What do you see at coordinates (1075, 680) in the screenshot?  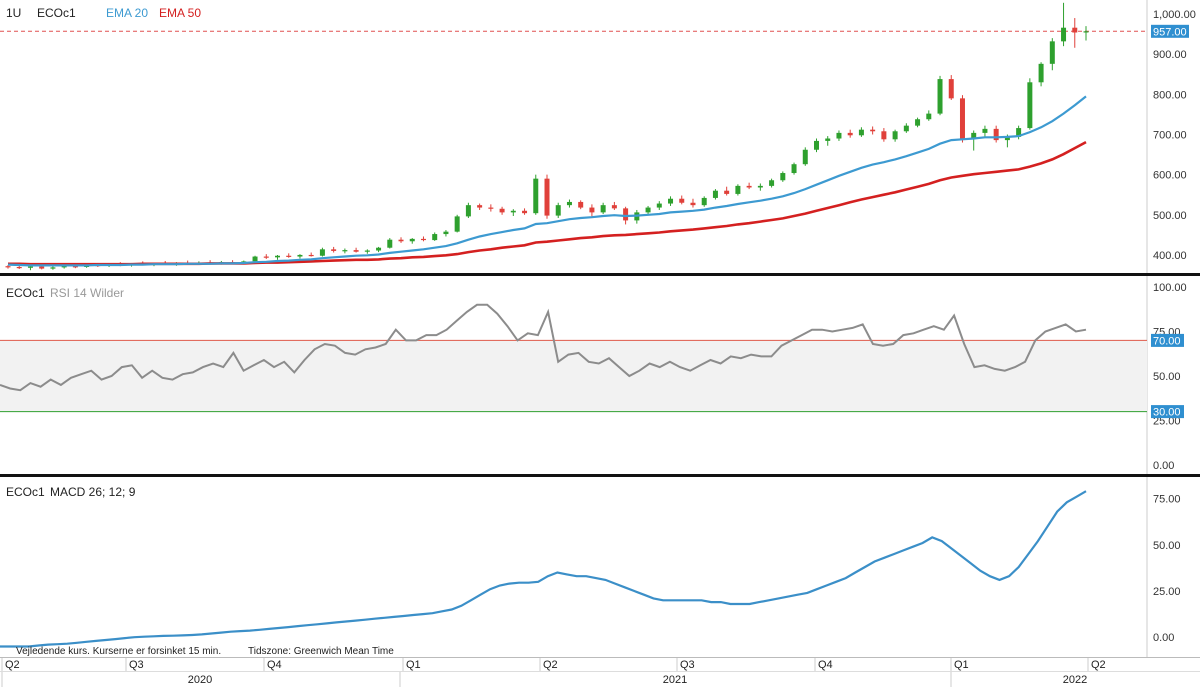 I see `x-year-label: 2022` at bounding box center [1075, 680].